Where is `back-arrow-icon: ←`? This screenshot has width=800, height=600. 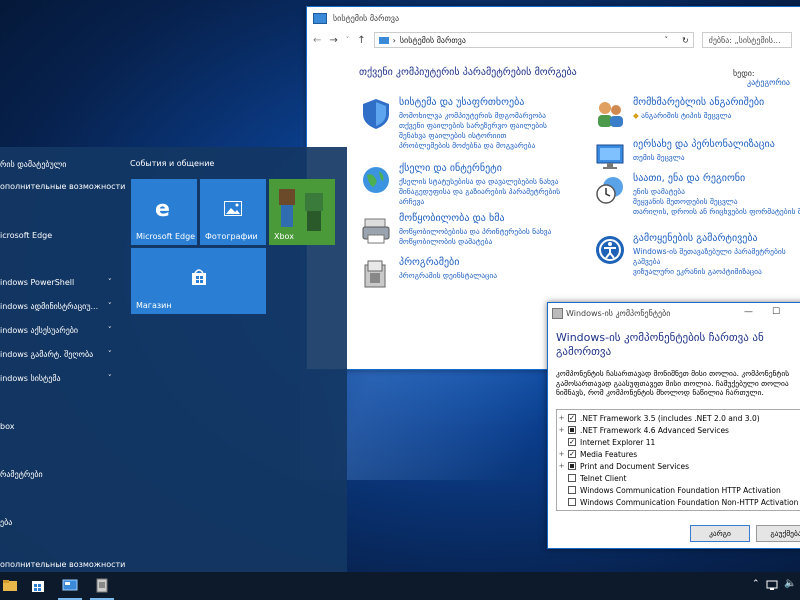
back-arrow-icon: ← is located at coordinates (317, 40).